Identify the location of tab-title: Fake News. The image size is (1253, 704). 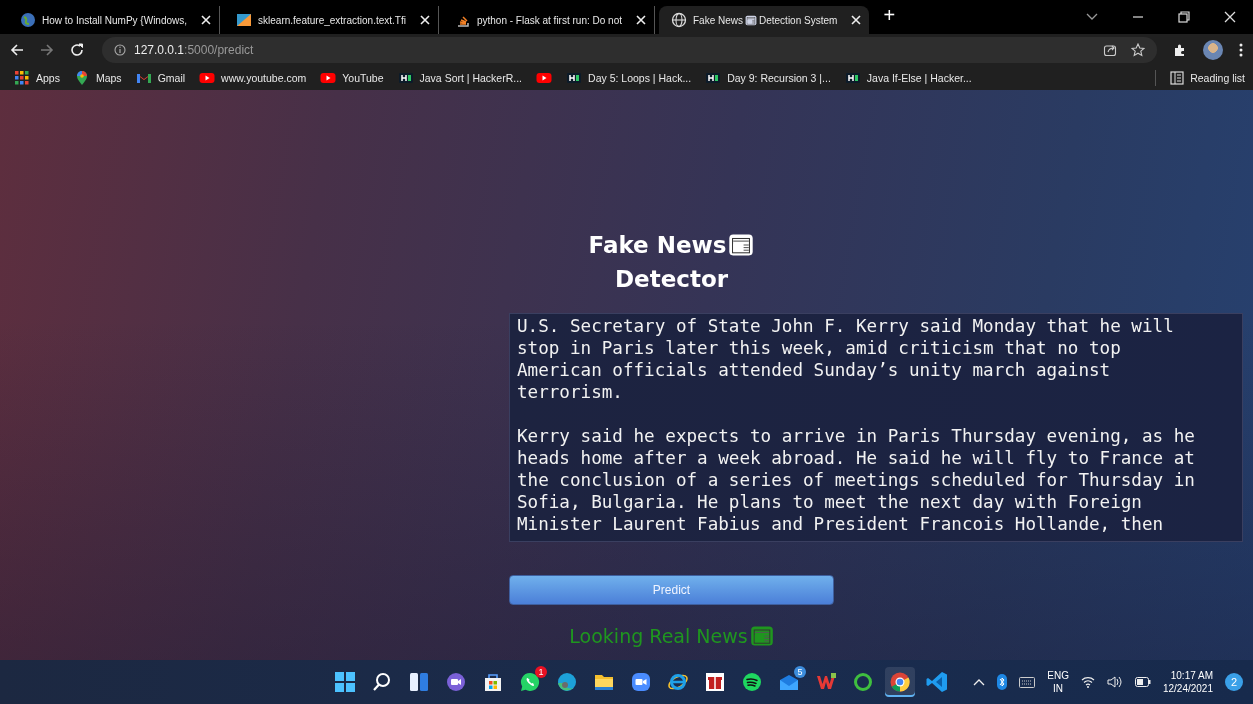
(718, 20).